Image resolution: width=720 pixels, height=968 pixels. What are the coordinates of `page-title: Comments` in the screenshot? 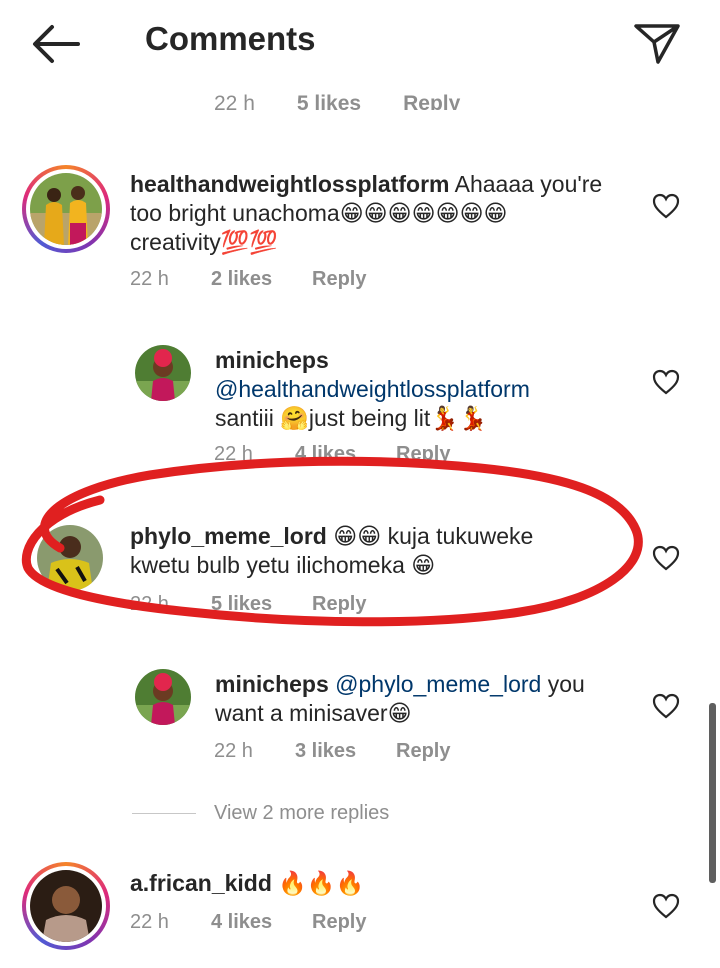 It's located at (230, 38).